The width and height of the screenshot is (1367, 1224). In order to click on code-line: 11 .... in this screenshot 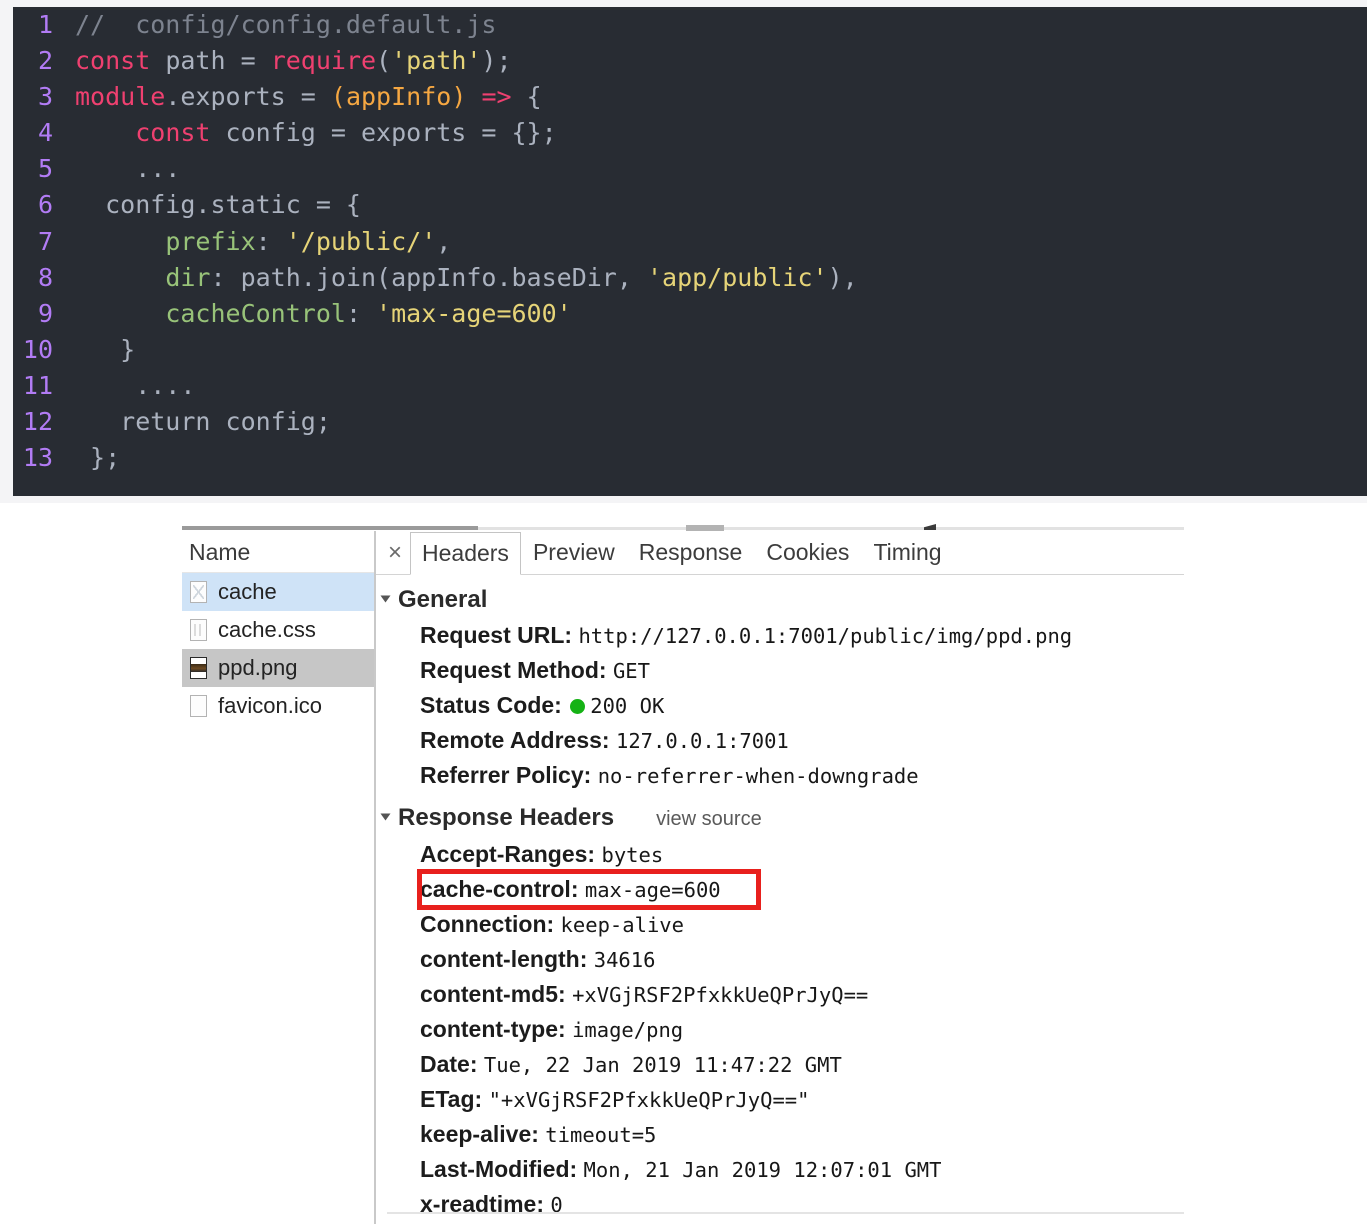, I will do `click(690, 386)`.